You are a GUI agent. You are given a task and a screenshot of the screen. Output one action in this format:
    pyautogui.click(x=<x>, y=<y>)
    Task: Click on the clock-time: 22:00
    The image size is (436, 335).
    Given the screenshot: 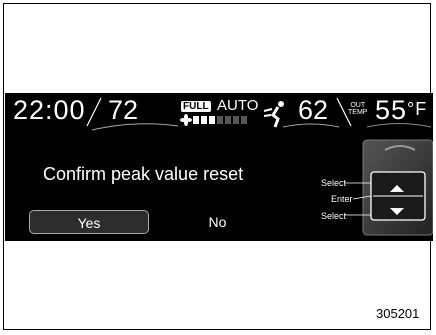 What is the action you would take?
    pyautogui.click(x=49, y=110)
    